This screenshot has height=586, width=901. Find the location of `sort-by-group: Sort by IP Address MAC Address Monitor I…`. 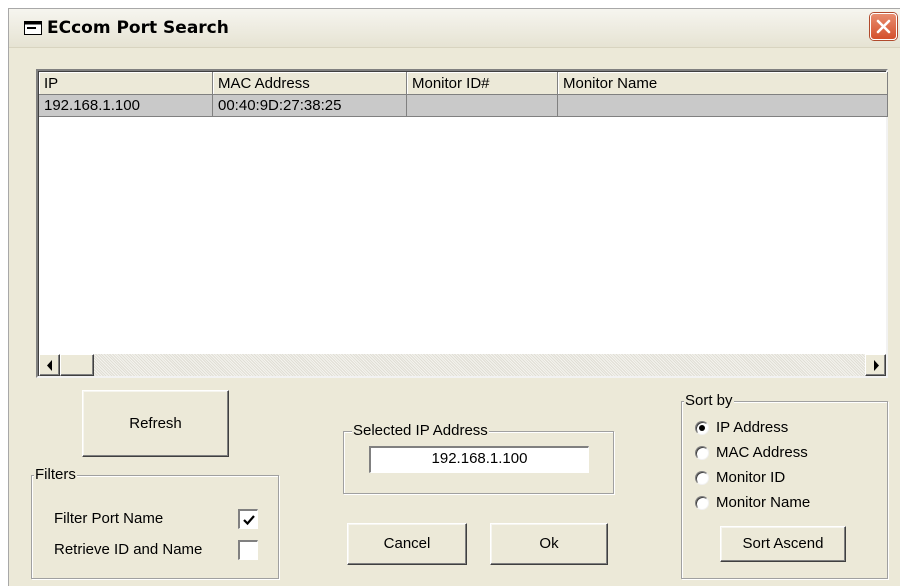

sort-by-group: Sort by IP Address MAC Address Monitor I… is located at coordinates (784, 485).